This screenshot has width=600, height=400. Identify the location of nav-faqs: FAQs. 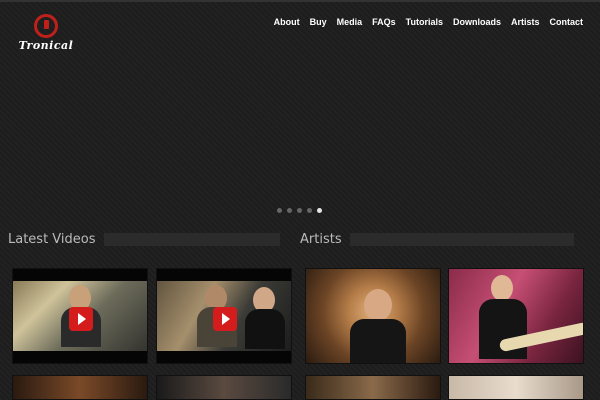
(384, 22).